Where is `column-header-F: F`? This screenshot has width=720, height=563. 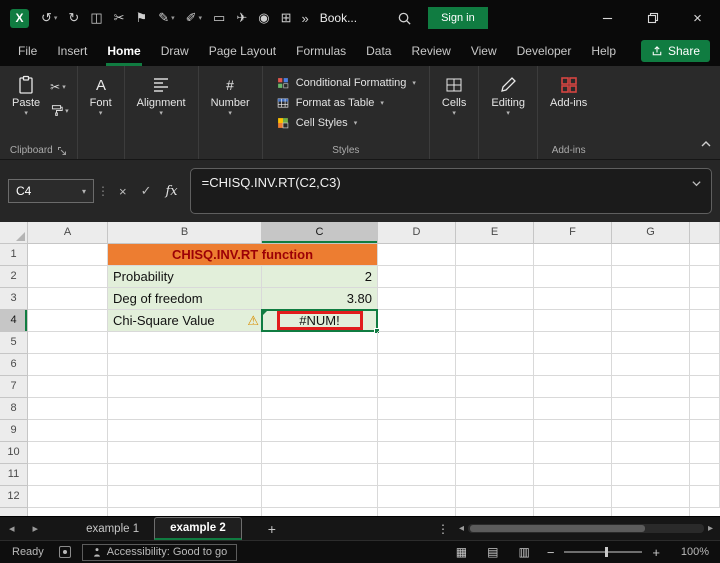
column-header-F: F is located at coordinates (573, 233).